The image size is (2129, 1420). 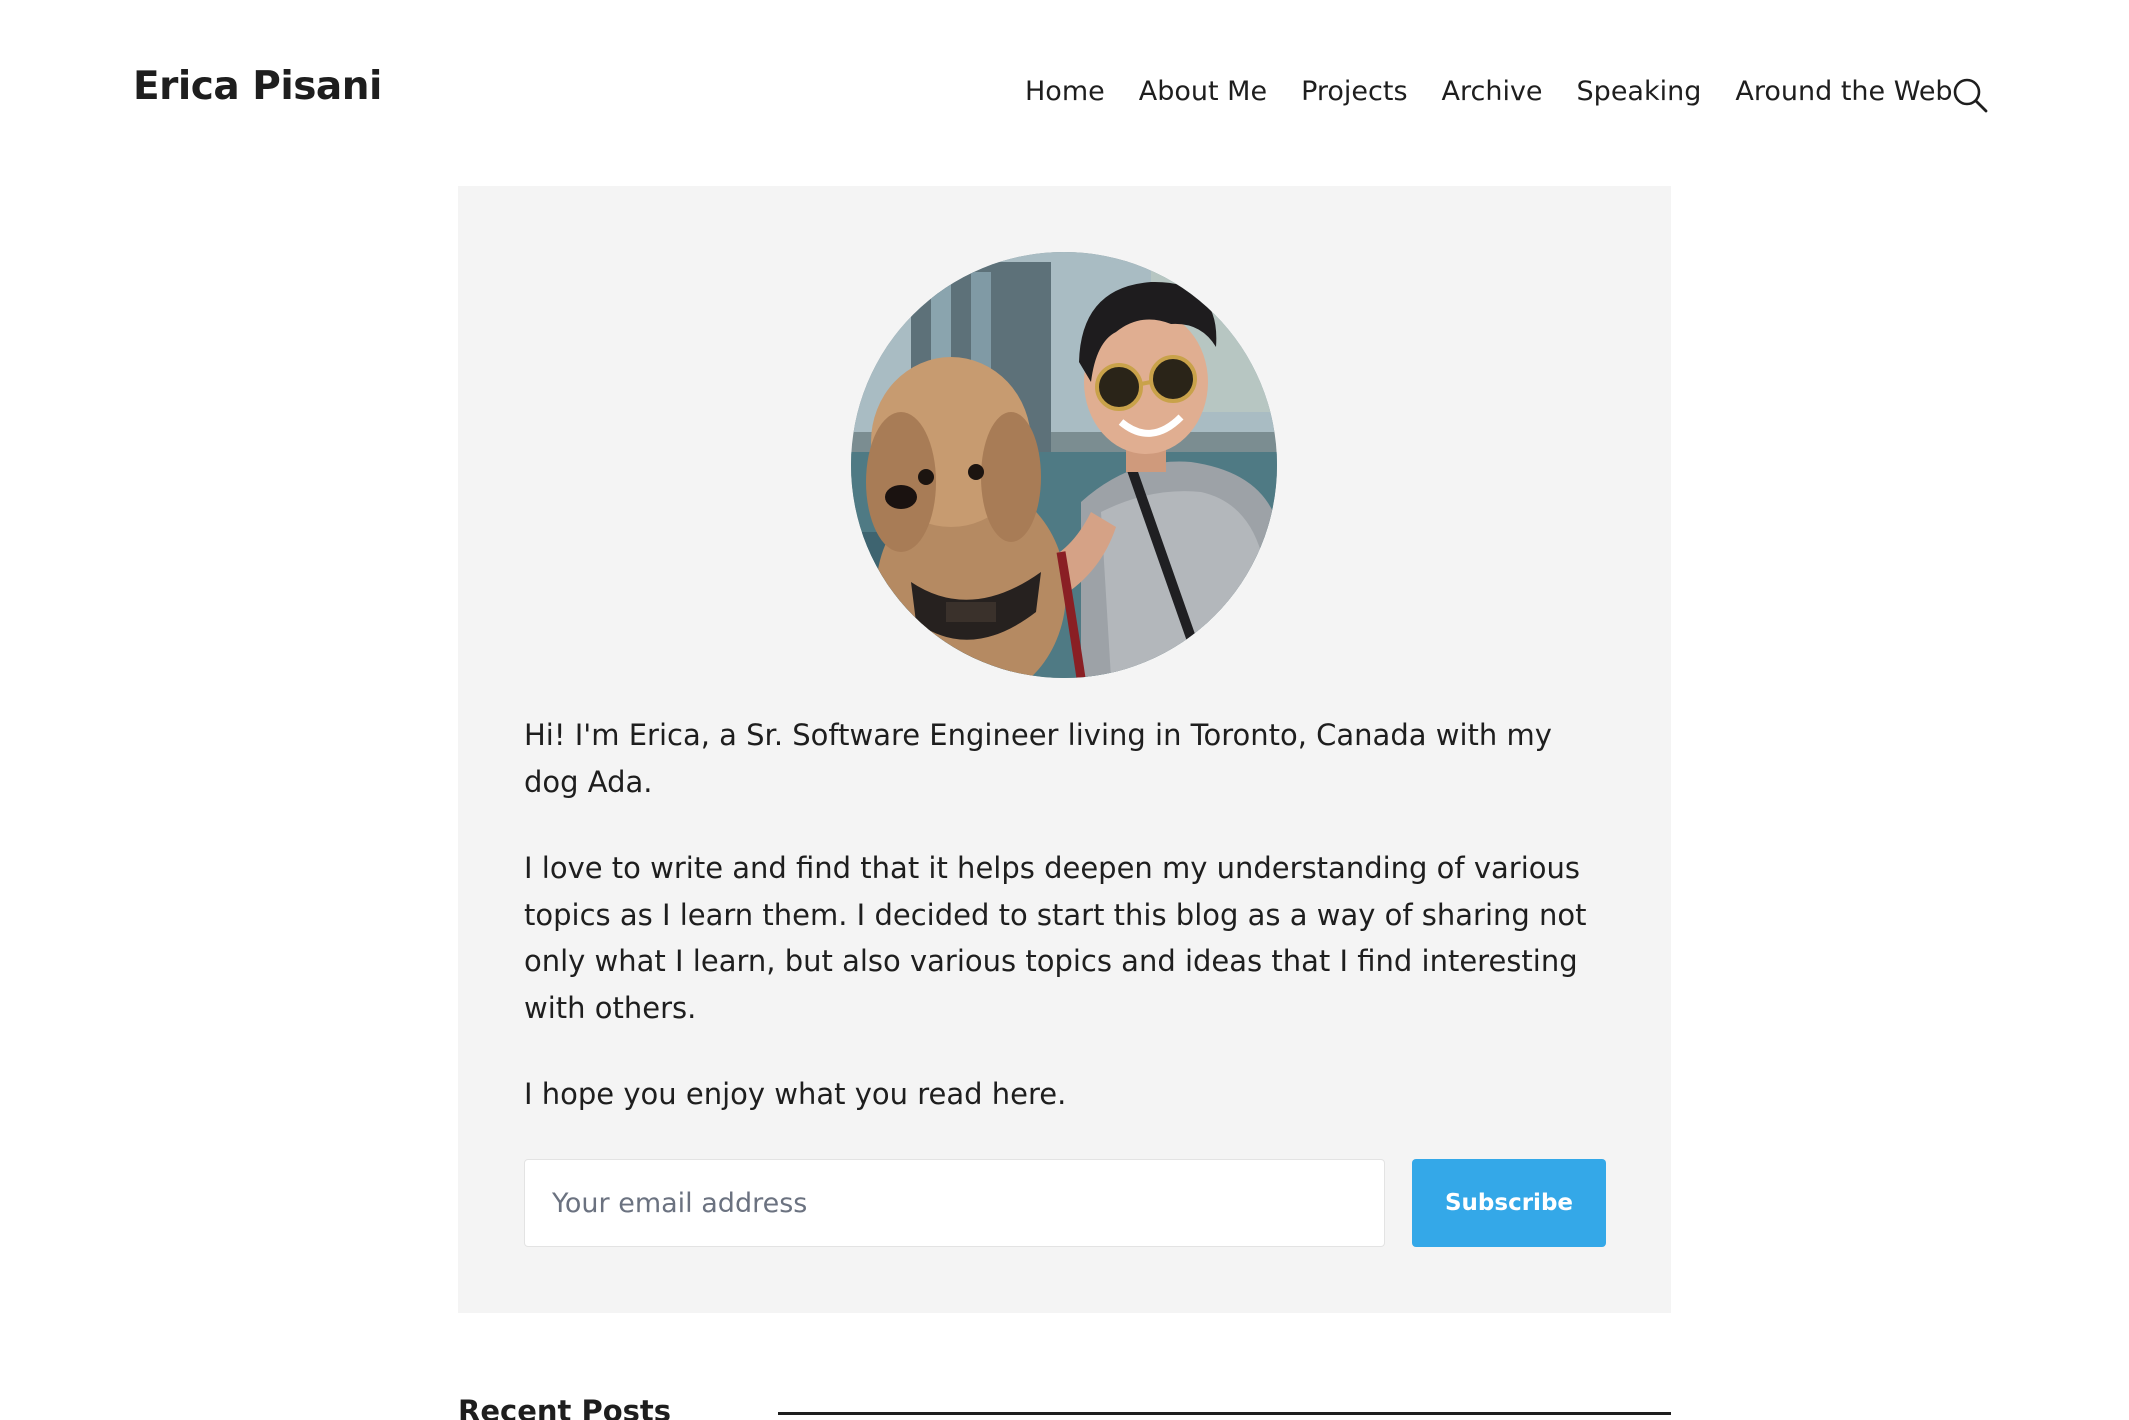 I want to click on bio-paragraph: I hope you enjoy what you read here., so click(x=795, y=1094).